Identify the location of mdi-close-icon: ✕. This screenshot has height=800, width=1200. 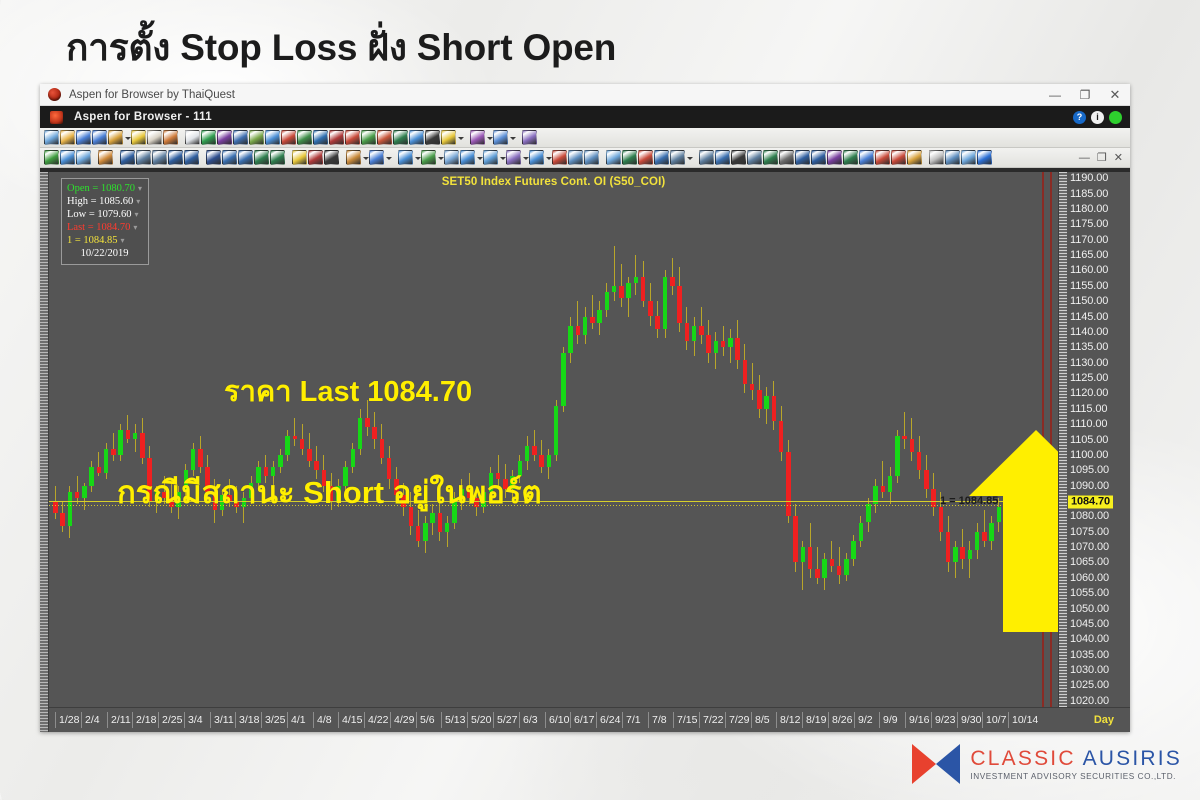
(1118, 157).